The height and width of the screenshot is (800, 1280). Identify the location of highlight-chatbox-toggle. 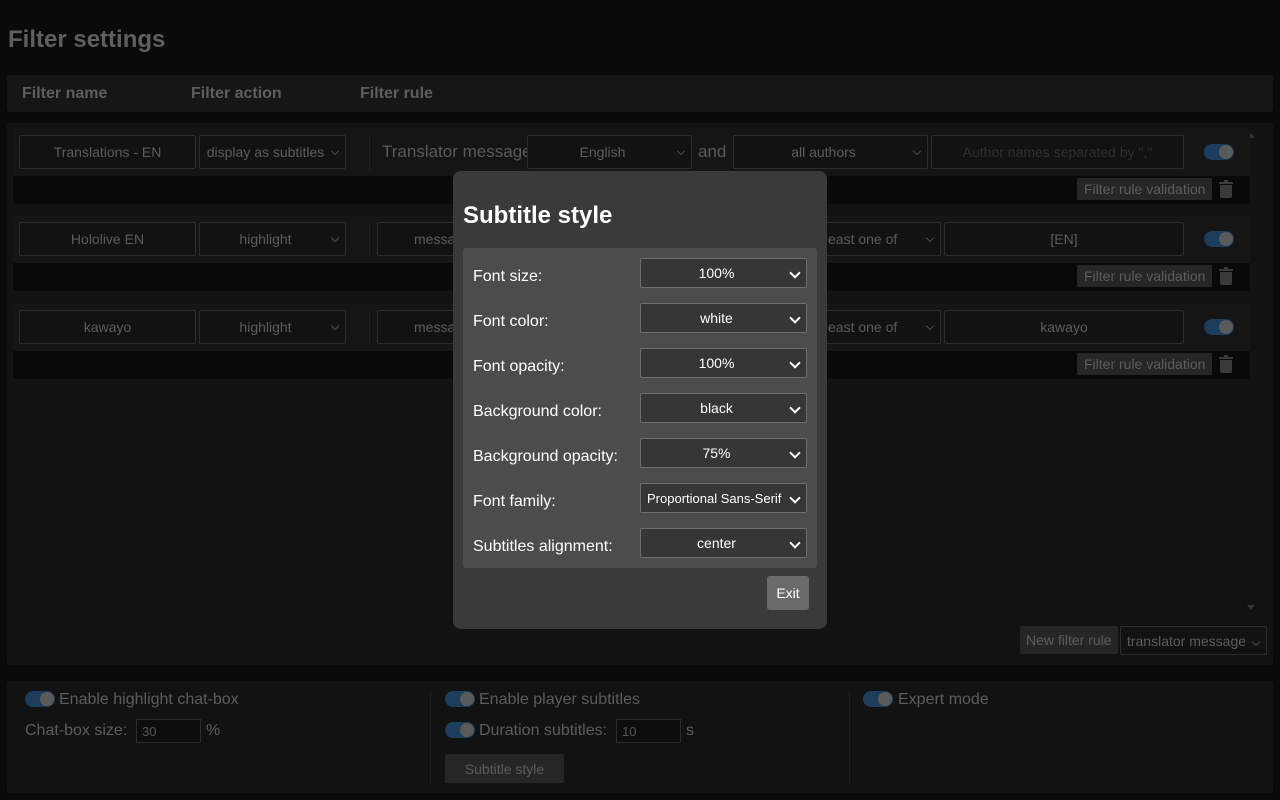
(40, 699).